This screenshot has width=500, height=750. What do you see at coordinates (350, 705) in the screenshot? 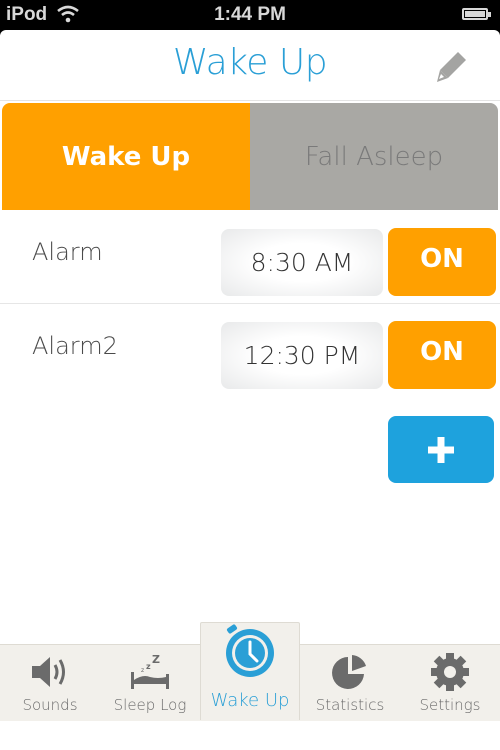
I see `tab-label: Statistics` at bounding box center [350, 705].